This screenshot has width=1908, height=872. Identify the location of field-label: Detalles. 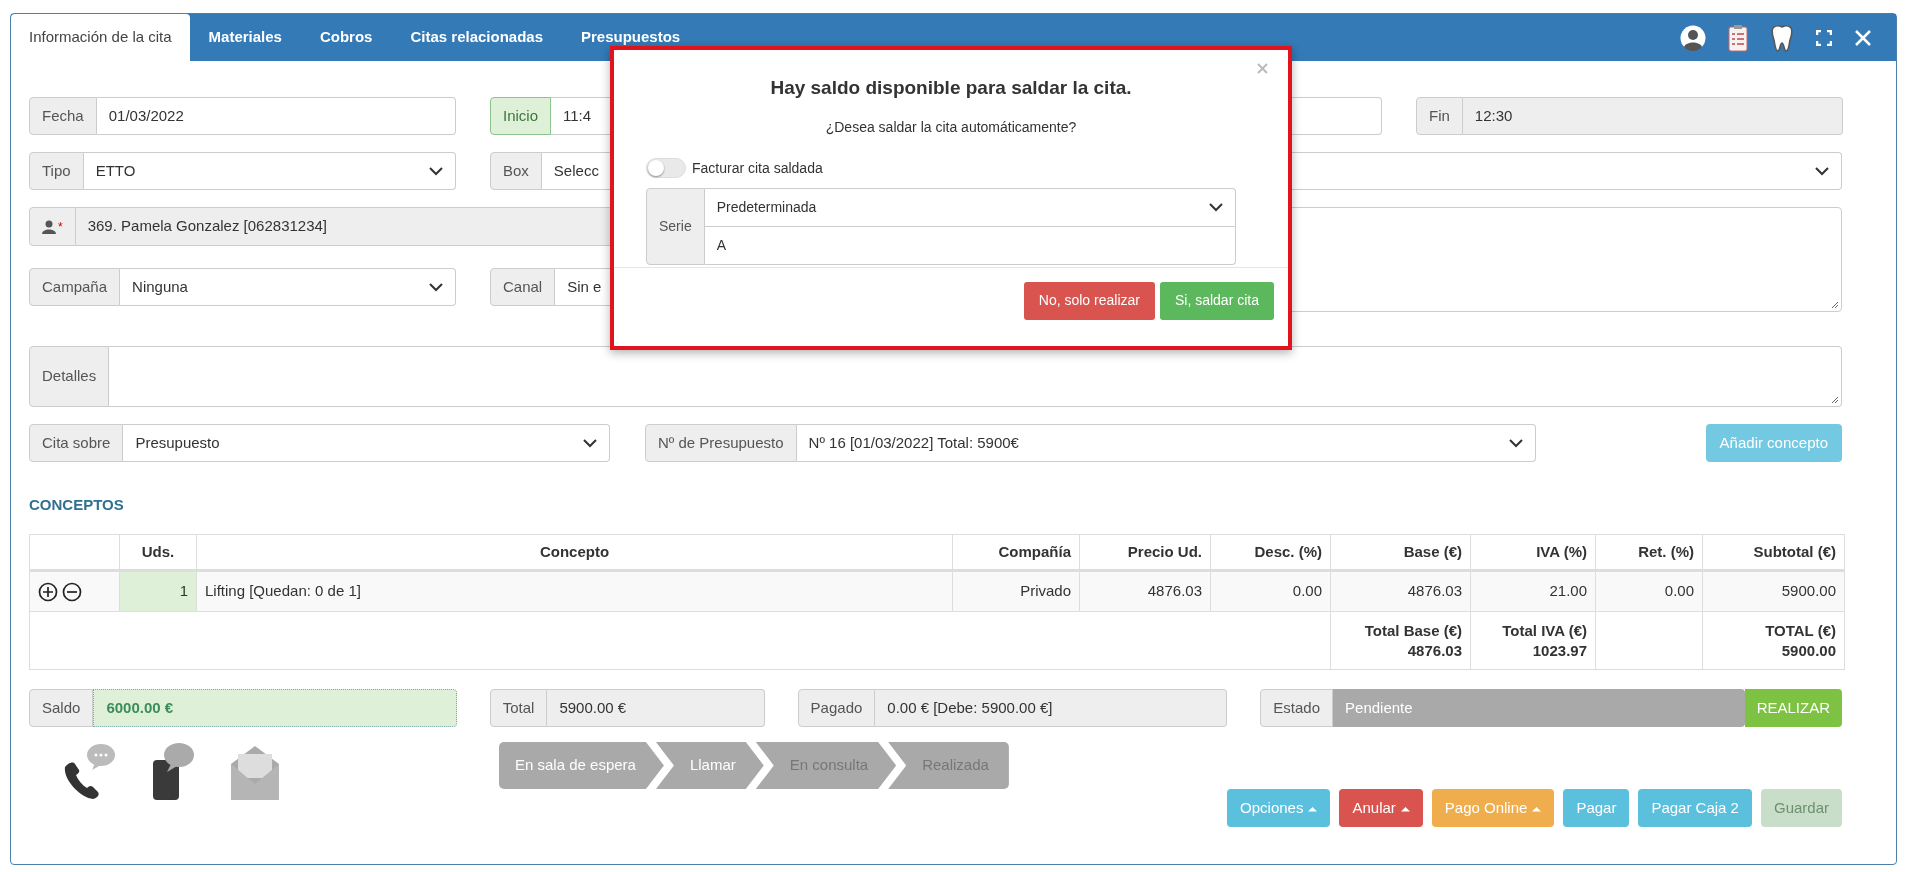
(69, 376).